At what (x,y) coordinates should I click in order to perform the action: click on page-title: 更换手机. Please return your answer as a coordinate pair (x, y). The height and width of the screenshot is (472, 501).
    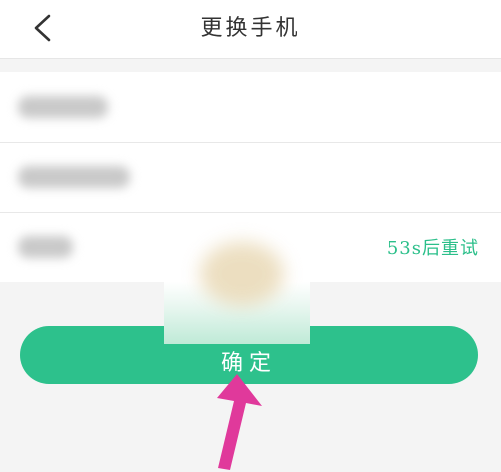
    Looking at the image, I should click on (250, 28).